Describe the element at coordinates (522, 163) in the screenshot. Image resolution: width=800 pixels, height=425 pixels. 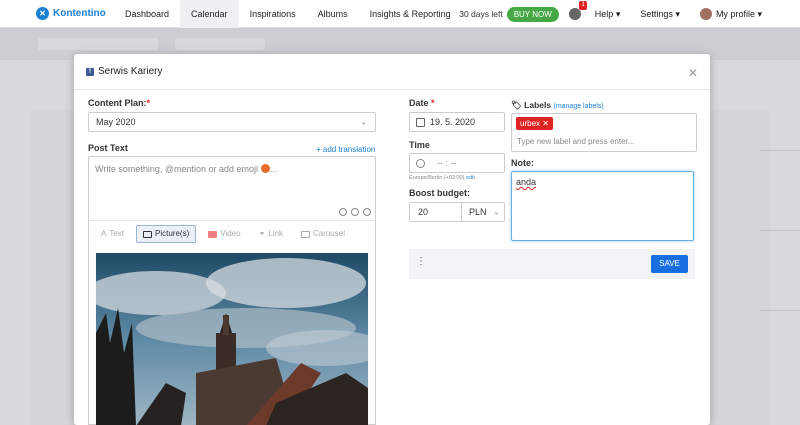
I see `note-label: Note:` at that location.